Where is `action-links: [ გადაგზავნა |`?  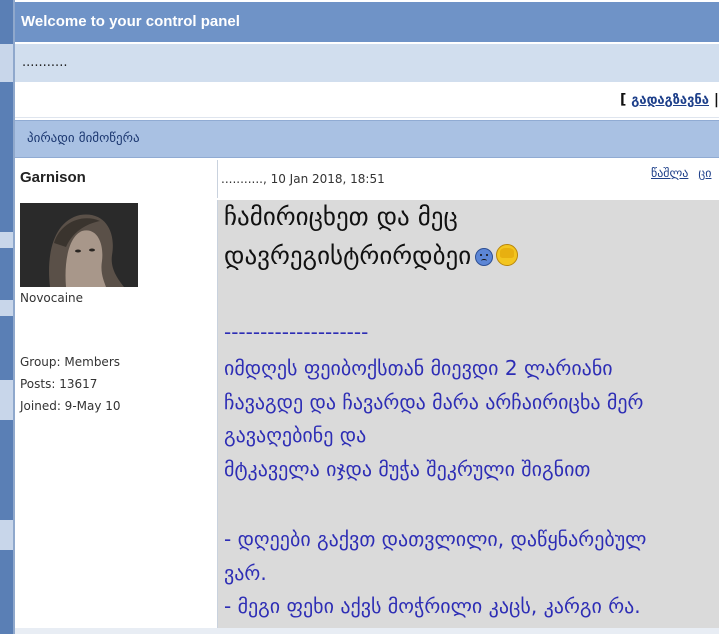
action-links: [ გადაგზავნა | is located at coordinates (669, 100).